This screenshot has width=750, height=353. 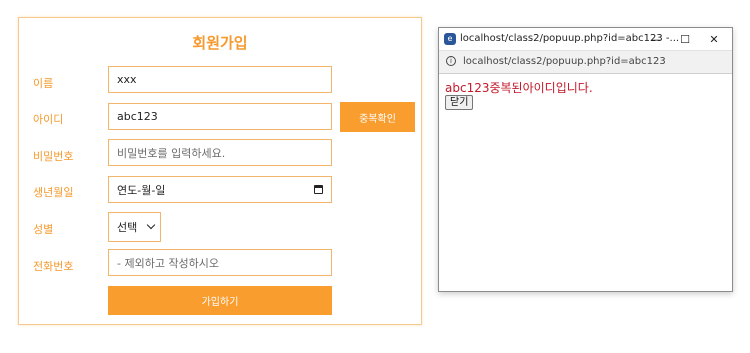 What do you see at coordinates (220, 300) in the screenshot?
I see `submit-button: 가입하기` at bounding box center [220, 300].